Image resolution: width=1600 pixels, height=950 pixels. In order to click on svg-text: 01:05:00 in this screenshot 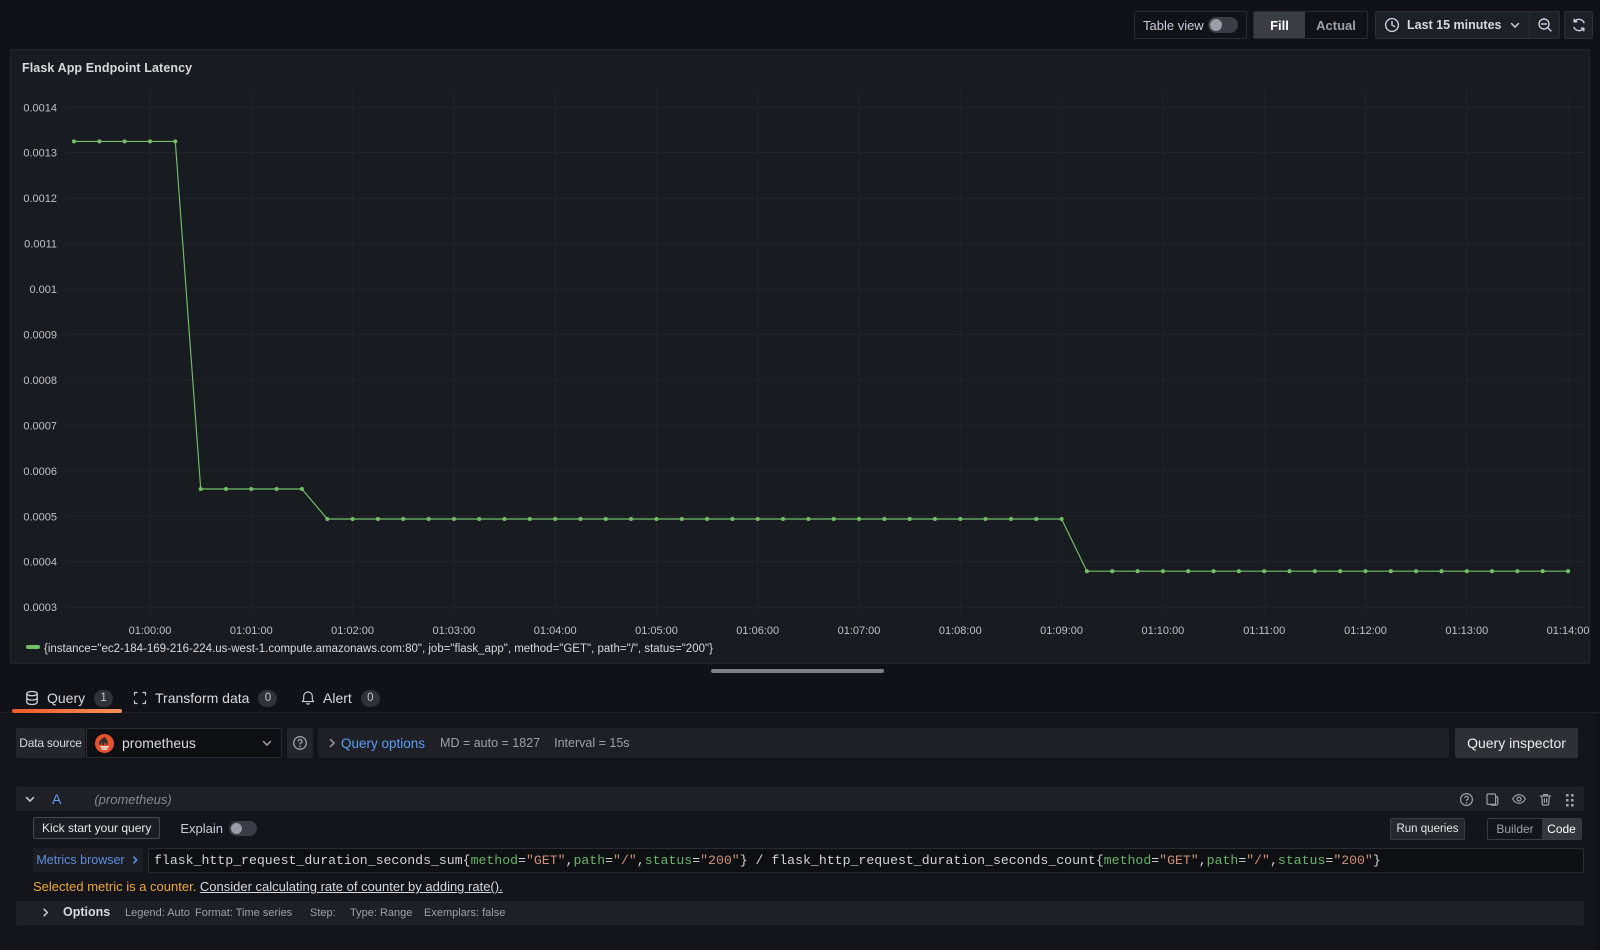, I will do `click(656, 631)`.